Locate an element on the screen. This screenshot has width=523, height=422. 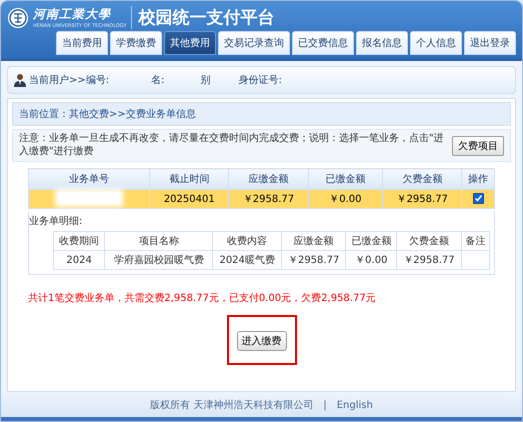
nav-tab: 个人信息 is located at coordinates (436, 43).